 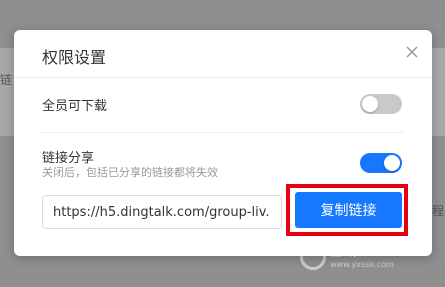 I want to click on watermark-url: www.yxsse.com, so click(x=362, y=264).